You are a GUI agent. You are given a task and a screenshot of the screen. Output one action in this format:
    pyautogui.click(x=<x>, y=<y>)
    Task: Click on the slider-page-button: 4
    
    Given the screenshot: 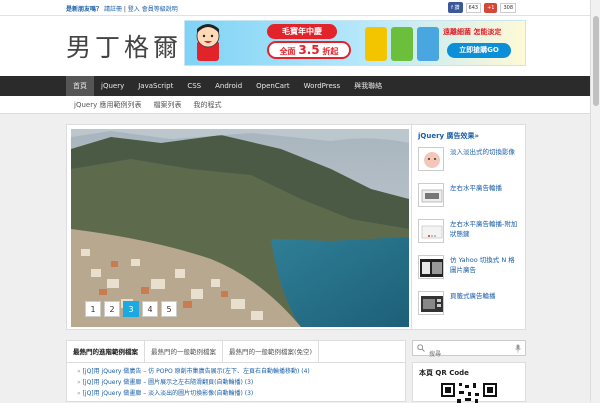 What is the action you would take?
    pyautogui.click(x=150, y=309)
    